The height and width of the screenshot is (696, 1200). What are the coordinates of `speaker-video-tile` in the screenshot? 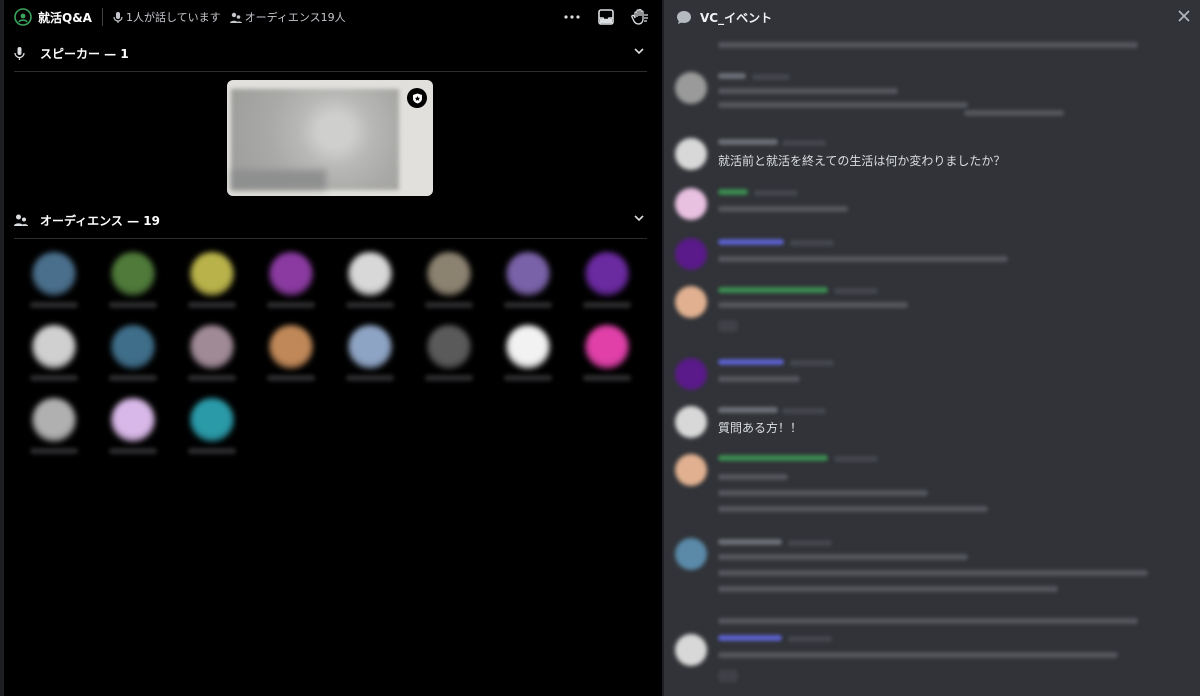 It's located at (330, 138).